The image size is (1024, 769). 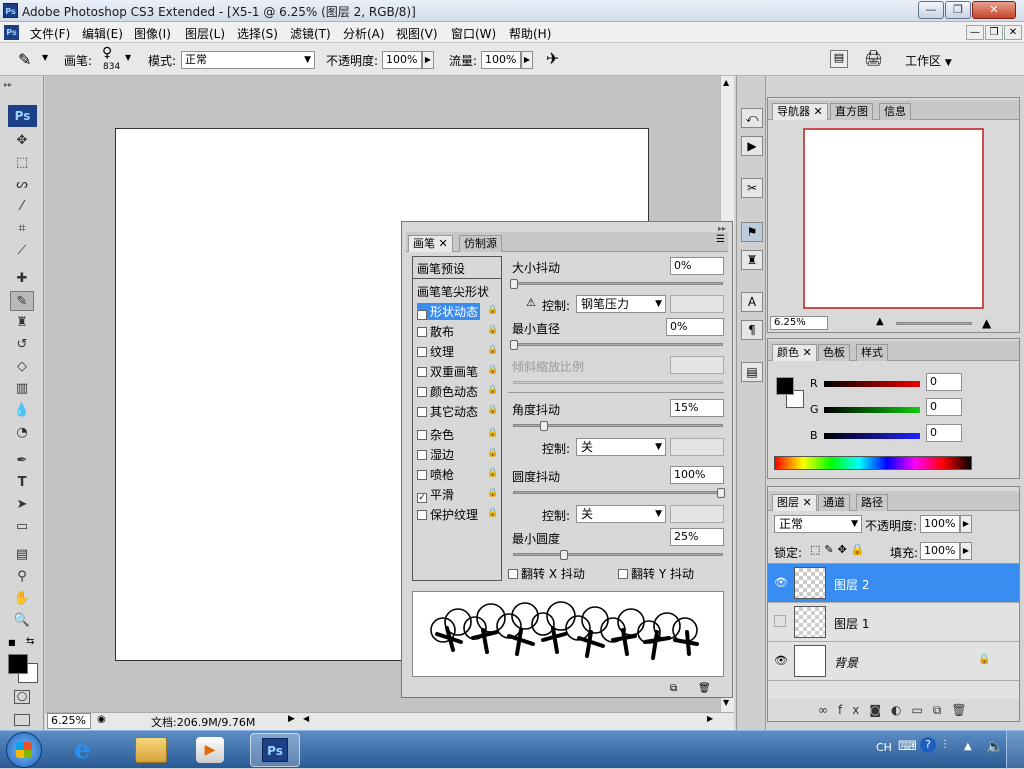 I want to click on roundness-jitter-input: 100%, so click(x=697, y=475).